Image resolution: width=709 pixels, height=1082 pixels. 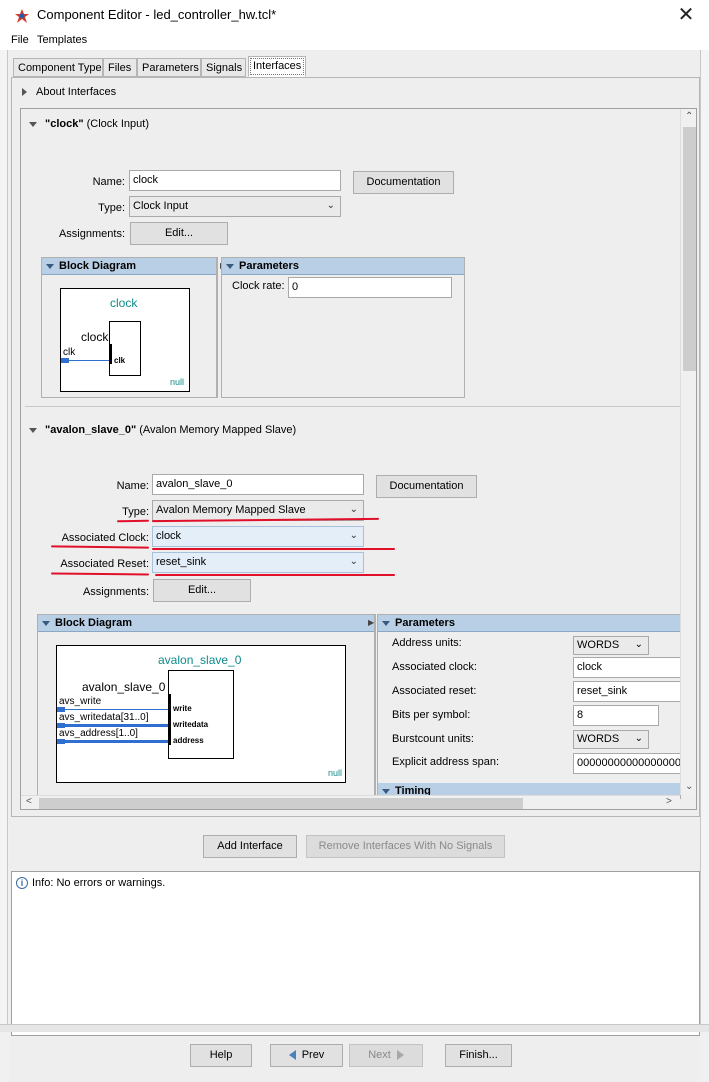 I want to click on clock-rate-label: Clock rate:, so click(x=258, y=286).